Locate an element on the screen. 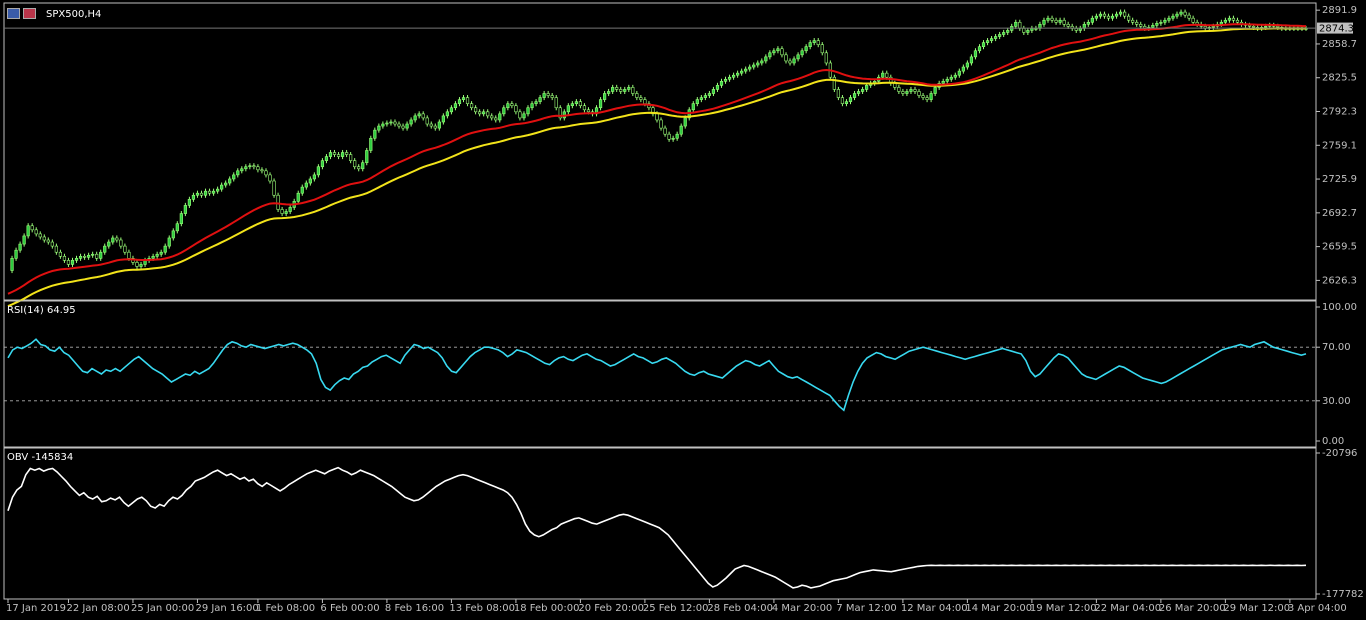  symbol-label: SPX500,H4 is located at coordinates (74, 14).